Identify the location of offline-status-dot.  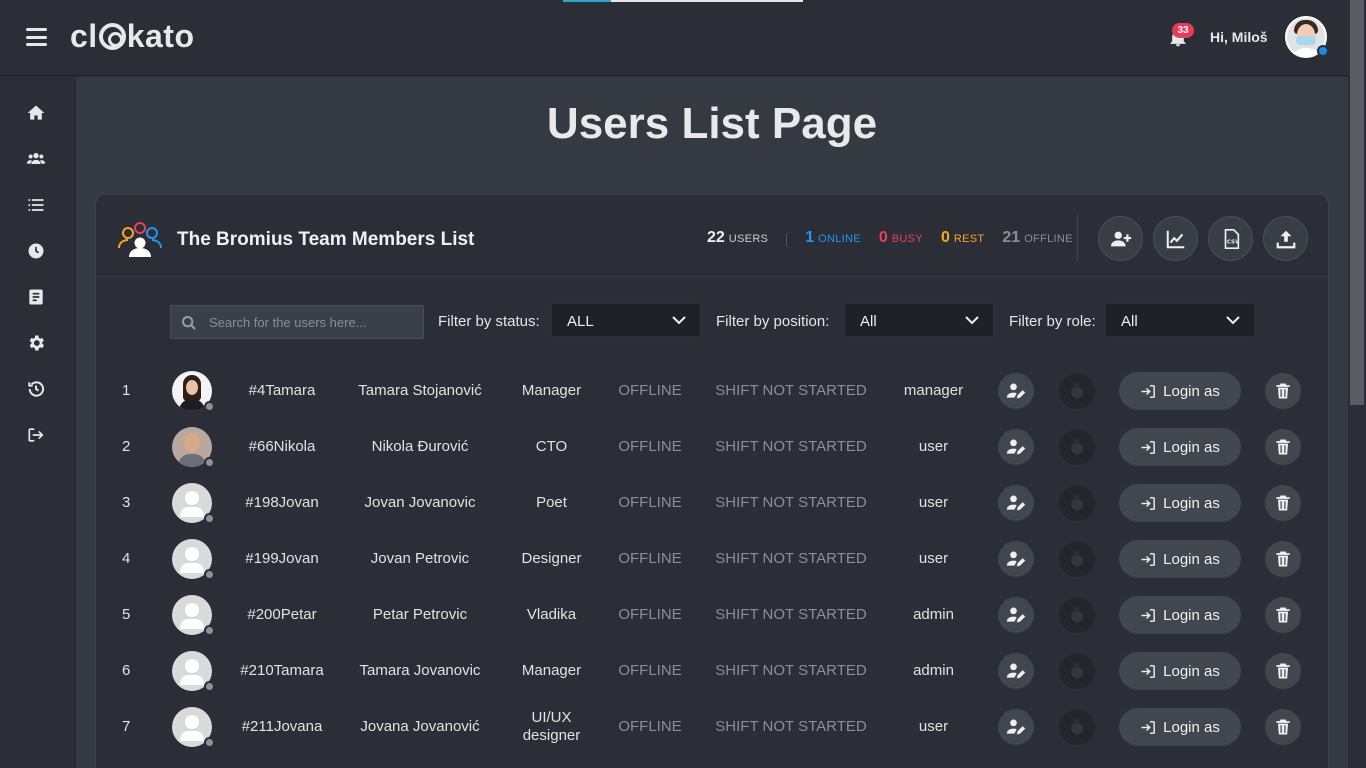
(209, 462).